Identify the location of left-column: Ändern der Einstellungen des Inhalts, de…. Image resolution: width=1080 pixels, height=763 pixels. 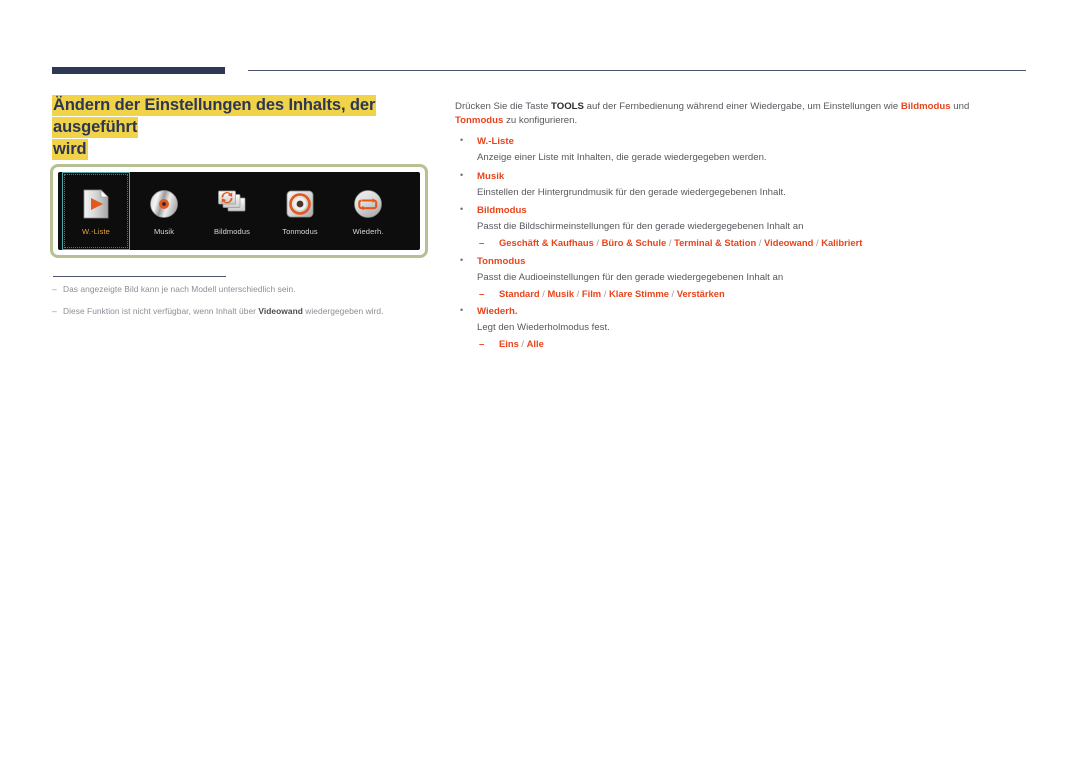
(240, 128).